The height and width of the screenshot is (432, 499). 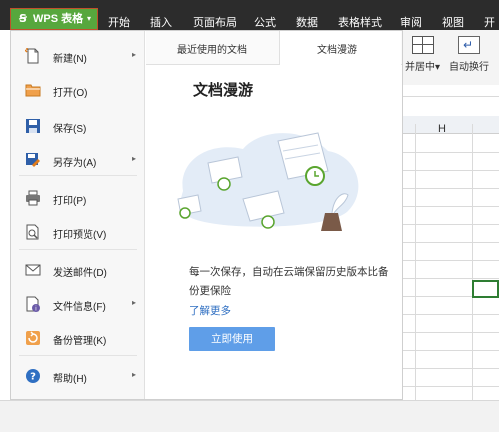 I want to click on wps-logo-icon: Ꞩ, so click(x=23, y=19).